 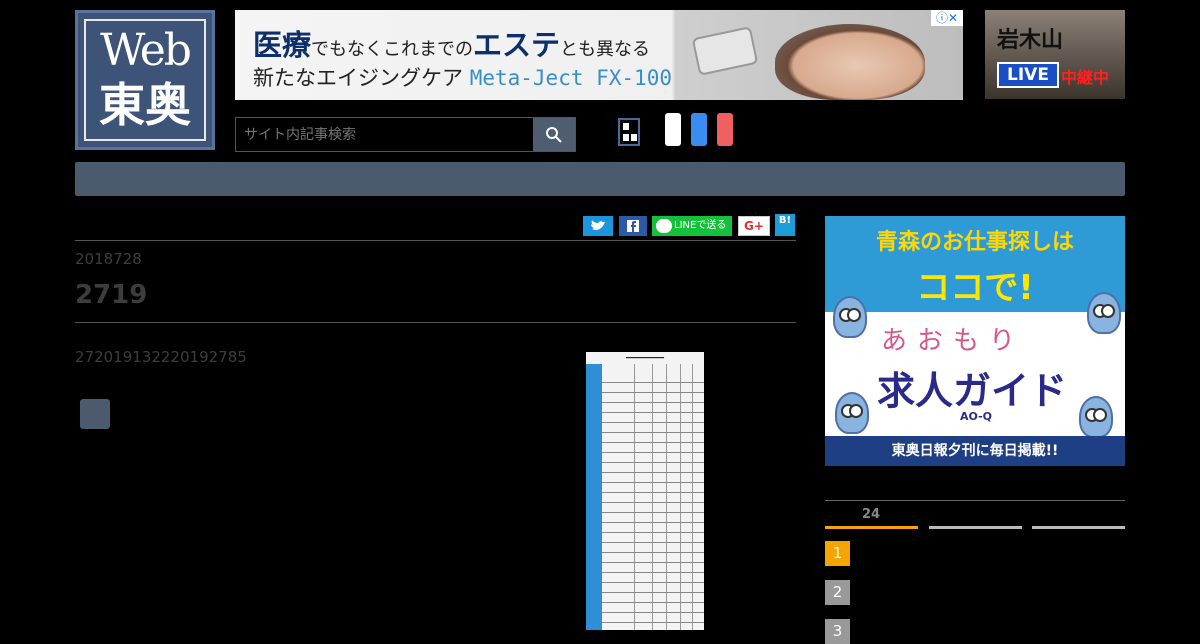 What do you see at coordinates (1028, 75) in the screenshot?
I see `live-badge: LIVE` at bounding box center [1028, 75].